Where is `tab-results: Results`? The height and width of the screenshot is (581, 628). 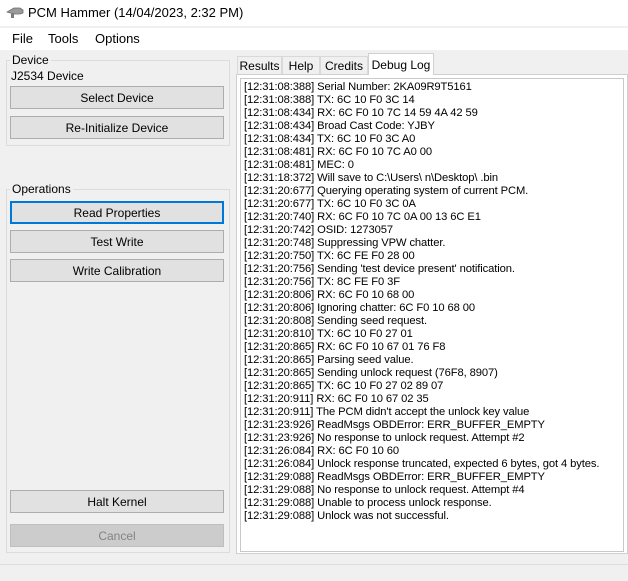
tab-results: Results is located at coordinates (259, 65).